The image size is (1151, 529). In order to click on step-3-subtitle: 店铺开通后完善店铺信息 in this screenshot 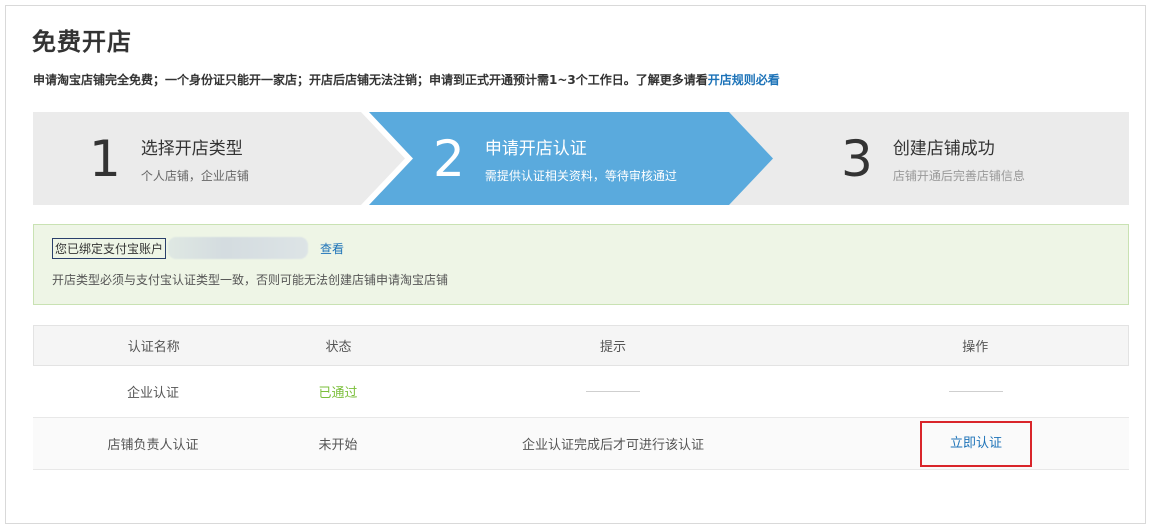, I will do `click(958, 175)`.